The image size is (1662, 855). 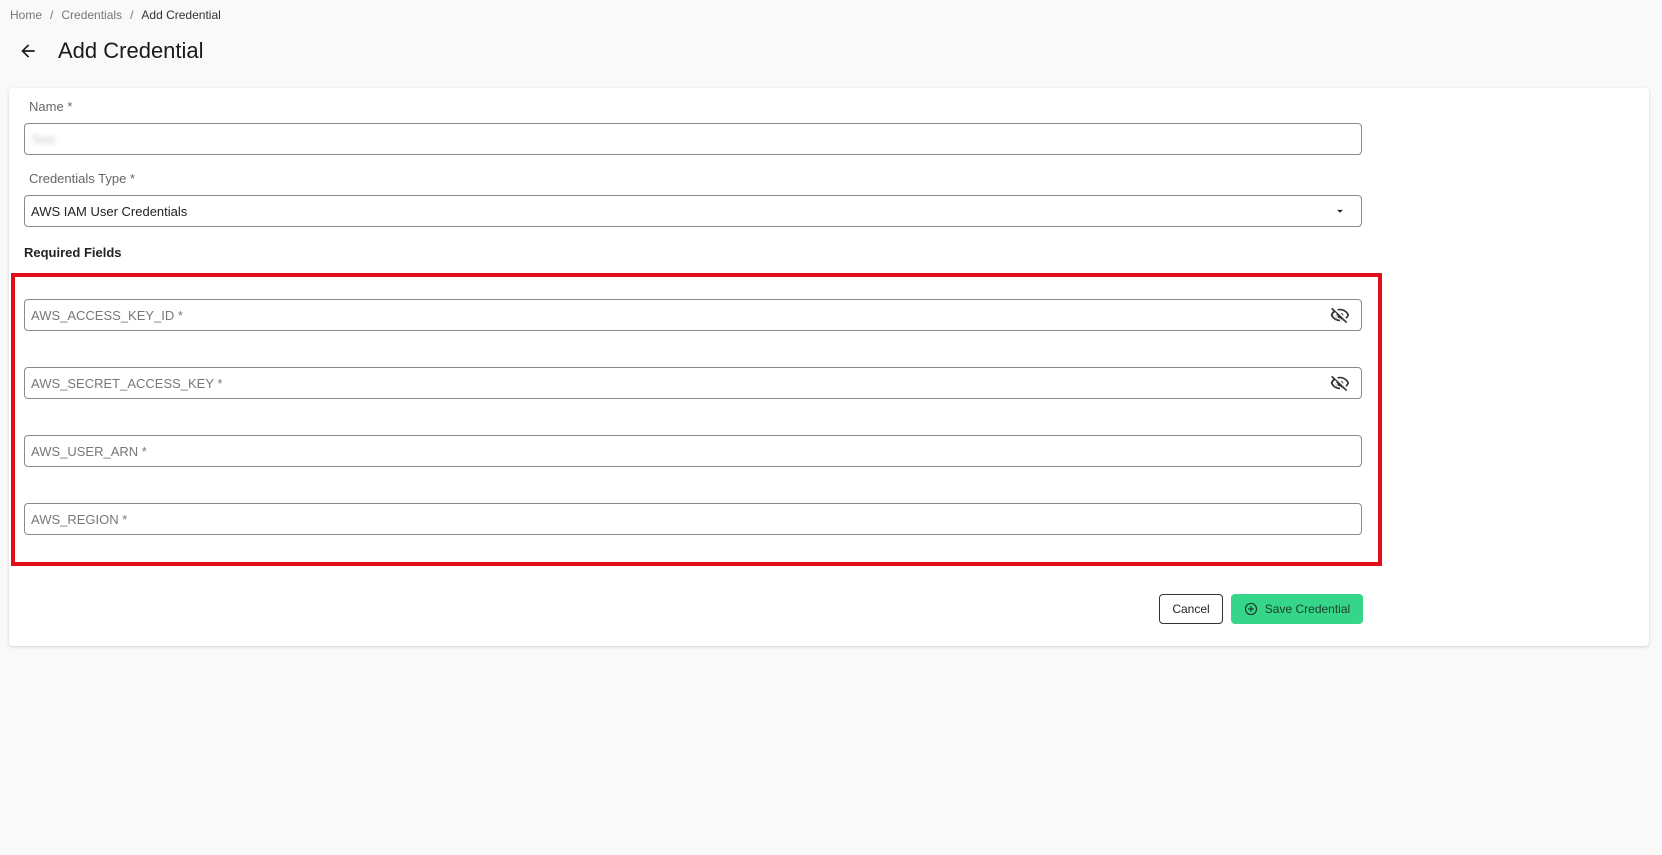 I want to click on arrow-left-icon, so click(x=28, y=51).